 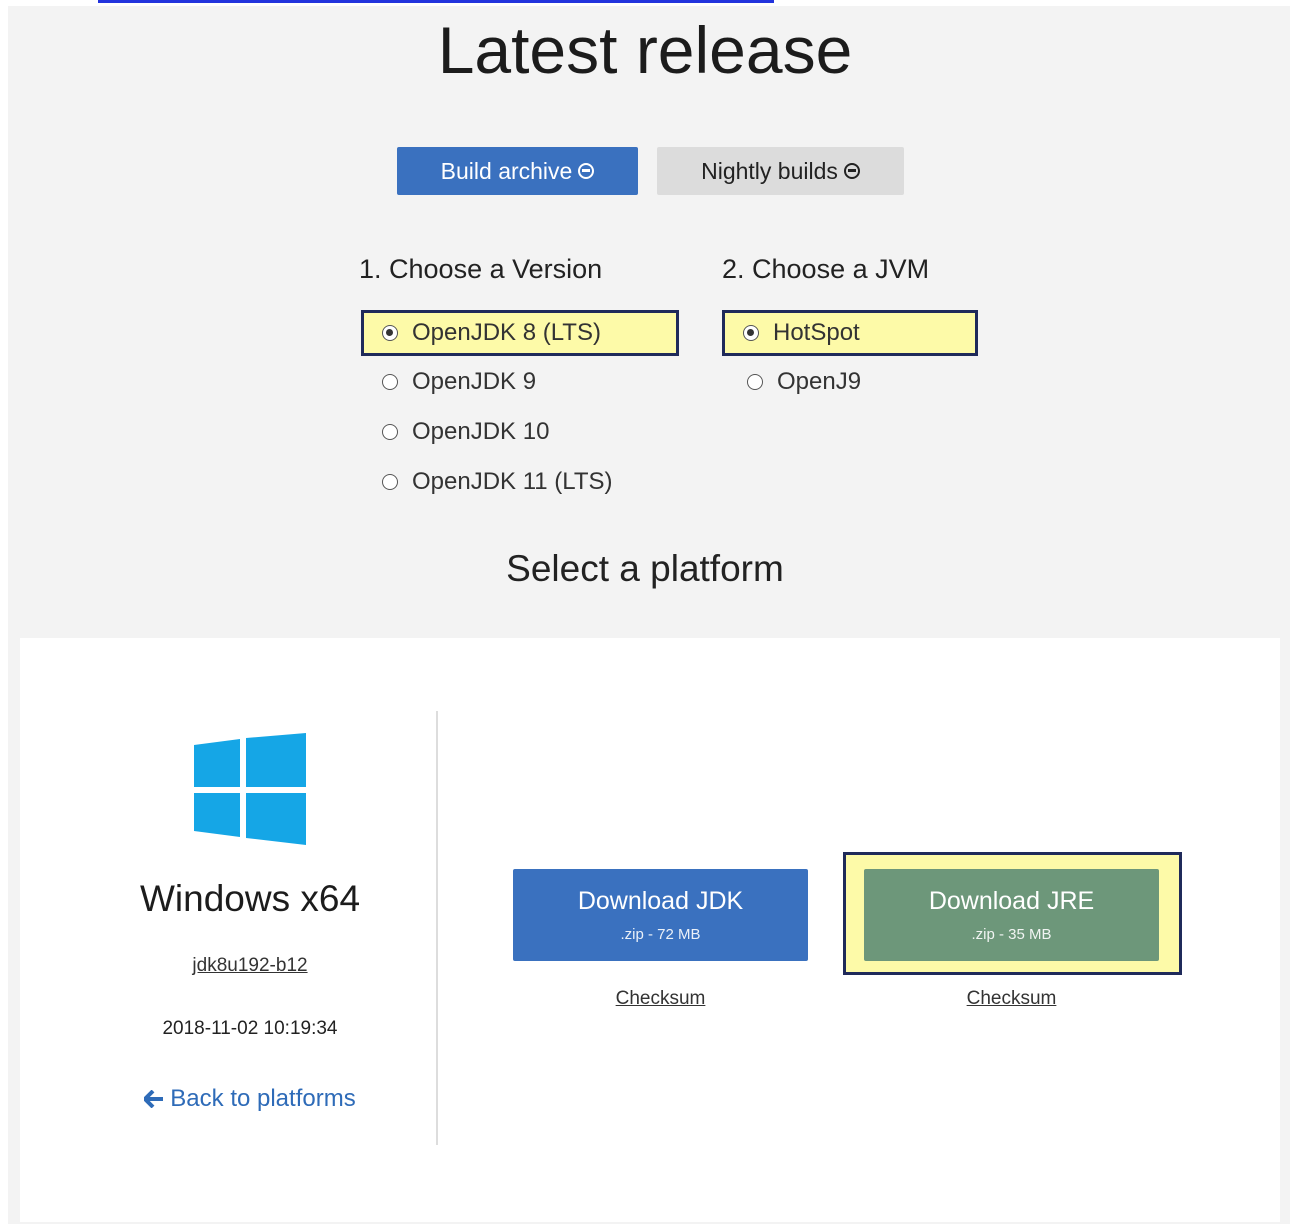 What do you see at coordinates (437, 928) in the screenshot?
I see `vertical-divider` at bounding box center [437, 928].